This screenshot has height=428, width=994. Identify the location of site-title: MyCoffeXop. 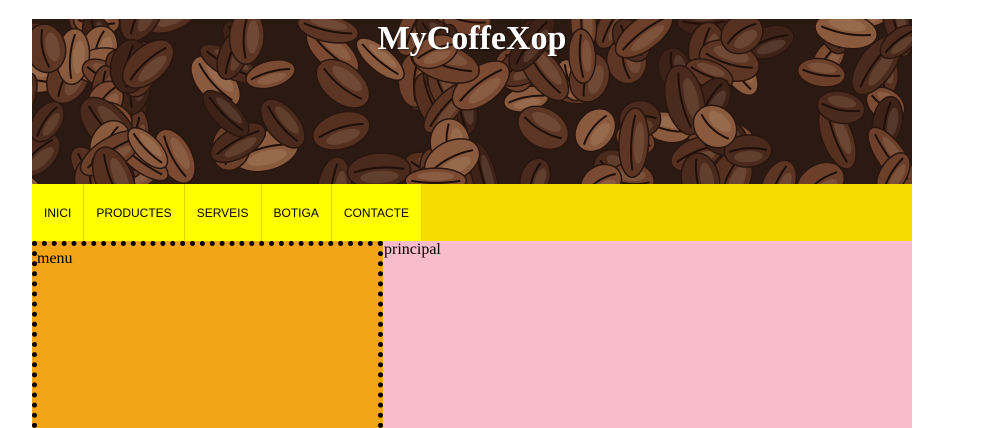
(472, 38).